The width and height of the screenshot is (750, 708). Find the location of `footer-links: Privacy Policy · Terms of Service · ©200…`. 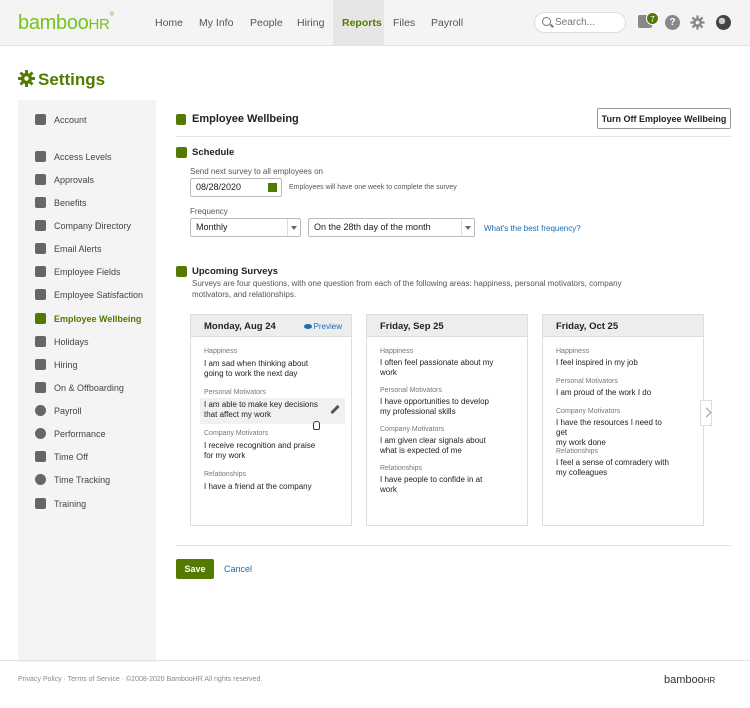

footer-links: Privacy Policy · Terms of Service · ©200… is located at coordinates (140, 679).